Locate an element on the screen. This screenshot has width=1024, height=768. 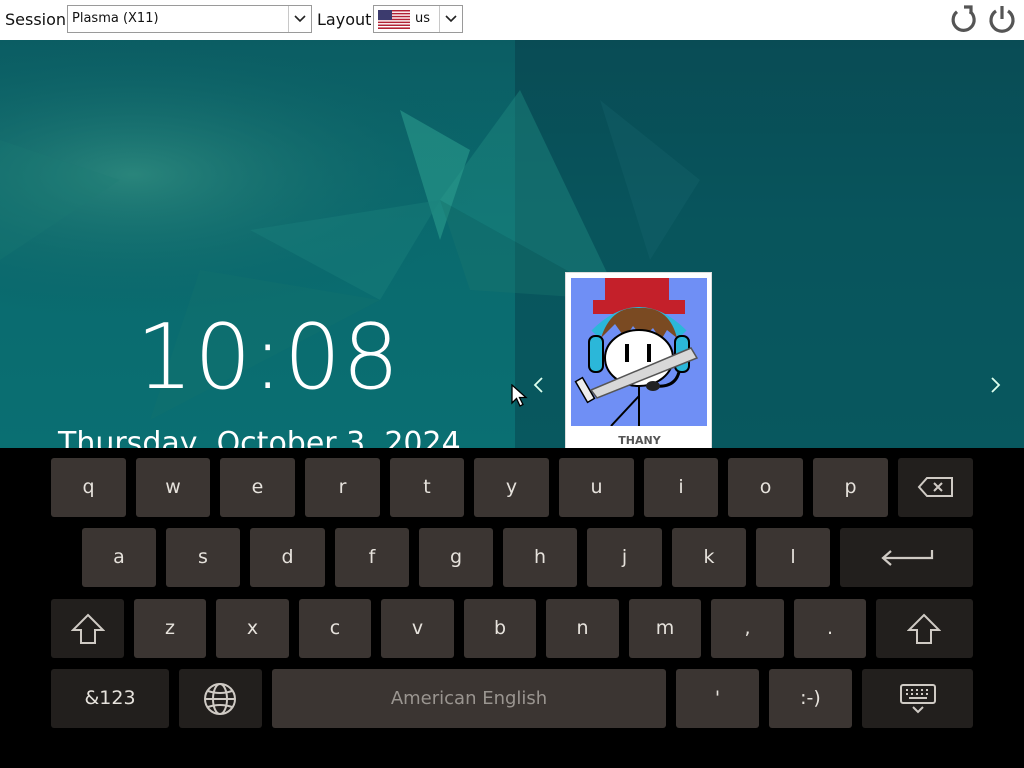
globe-icon is located at coordinates (220, 699).